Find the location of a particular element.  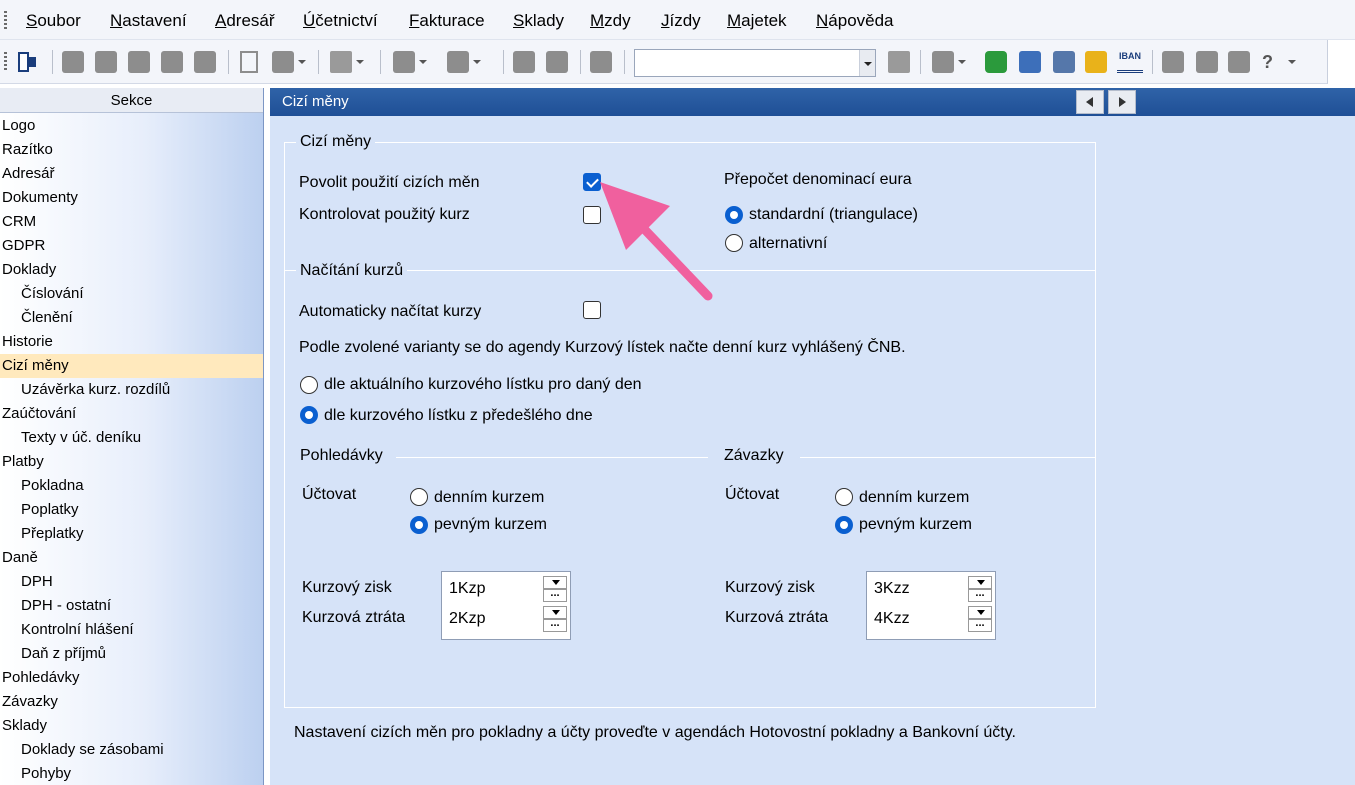

sidebar-item: Daň z příjmů is located at coordinates (131, 654).